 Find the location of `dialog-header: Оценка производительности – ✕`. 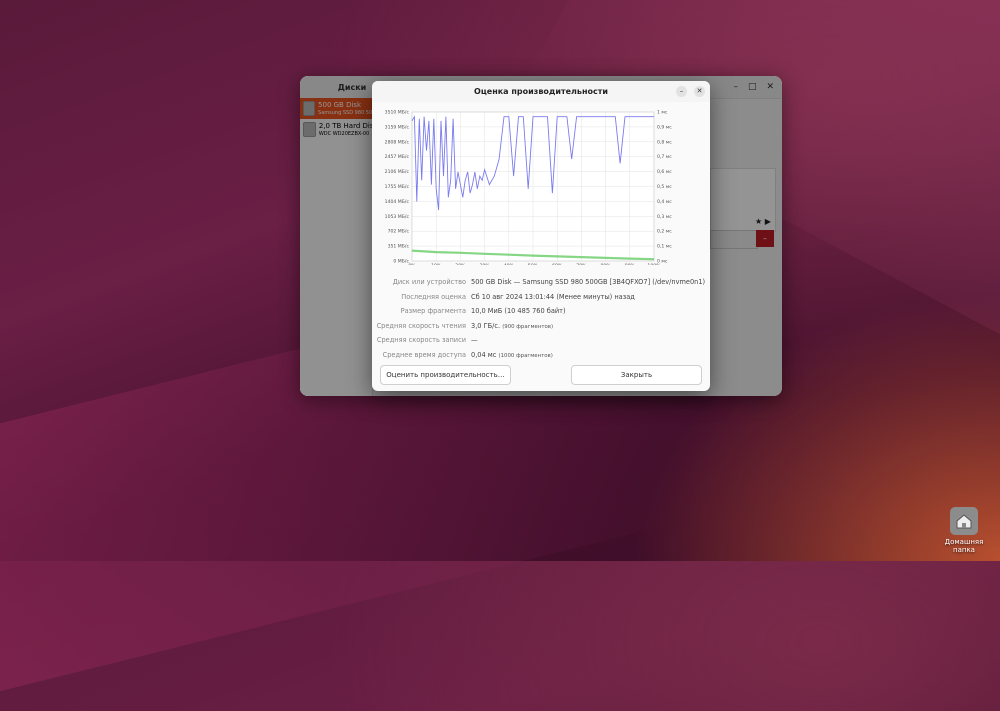

dialog-header: Оценка производительности – ✕ is located at coordinates (541, 91).